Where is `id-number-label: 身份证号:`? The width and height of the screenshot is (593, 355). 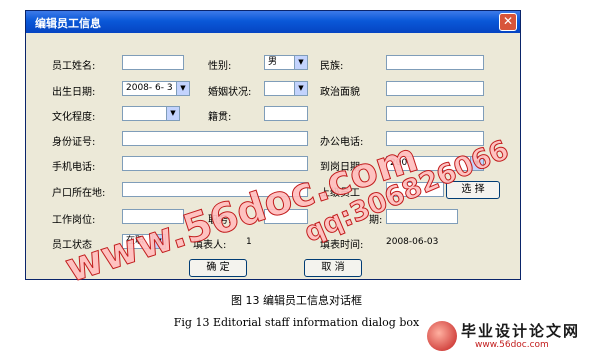 id-number-label: 身份证号: is located at coordinates (74, 142).